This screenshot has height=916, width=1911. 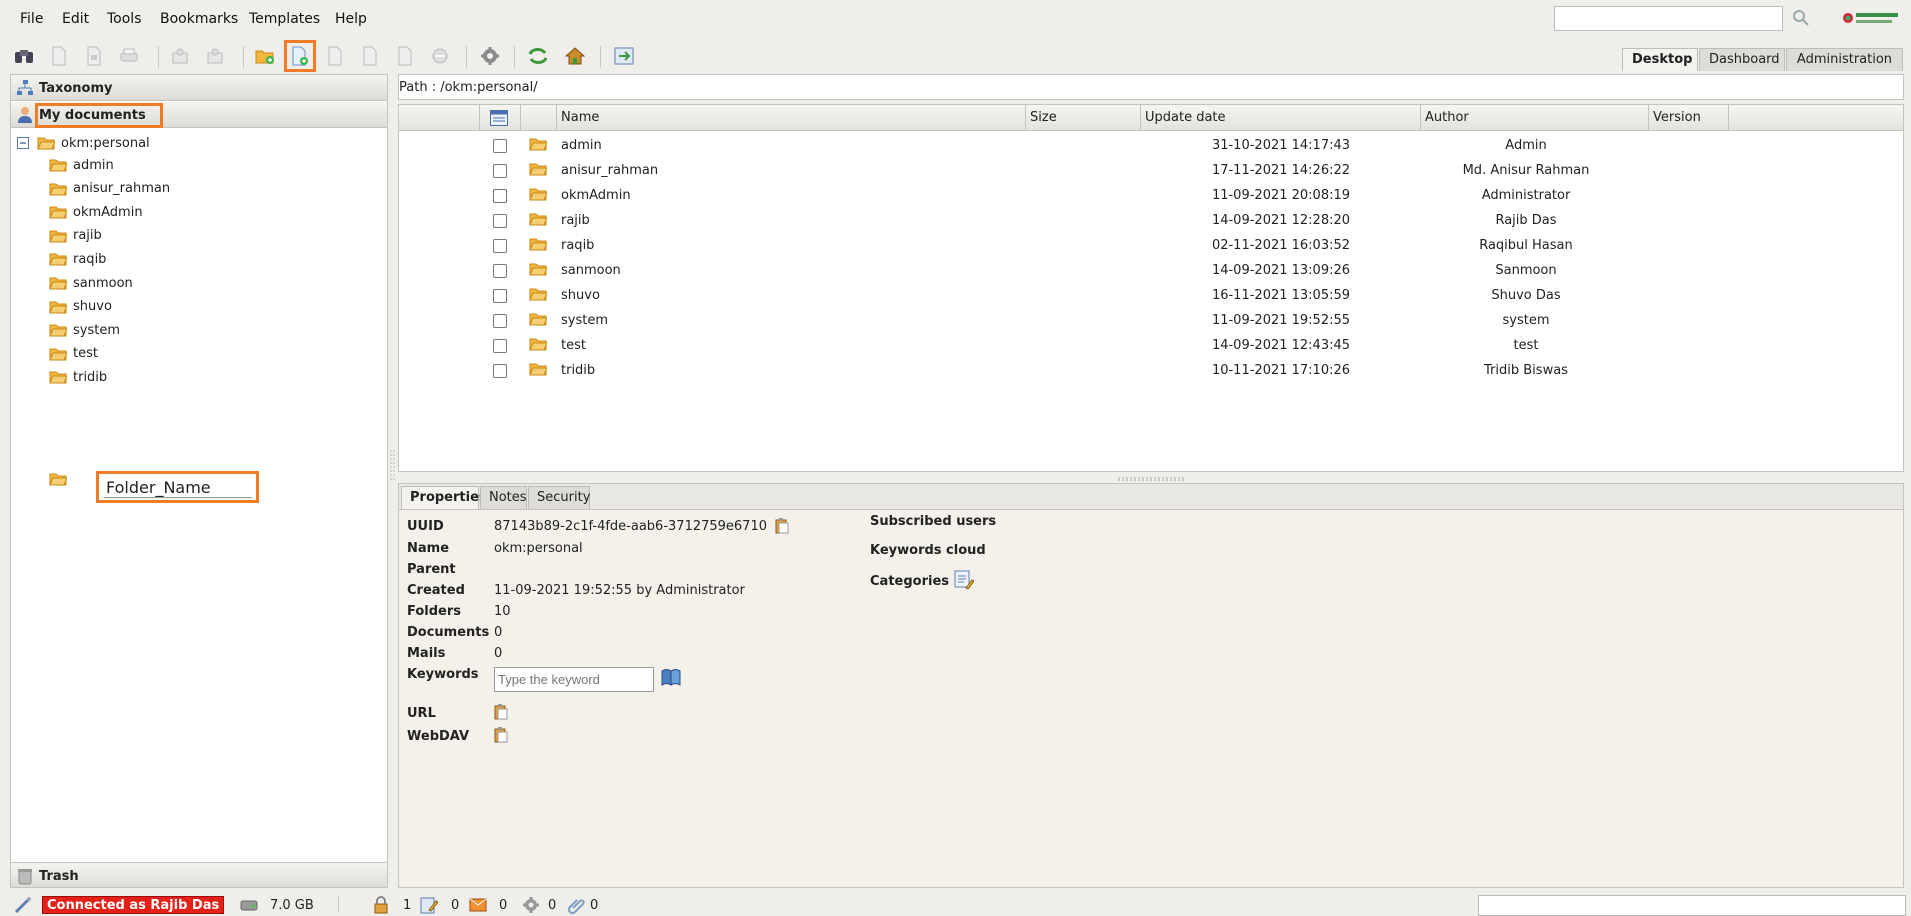 What do you see at coordinates (84, 330) in the screenshot?
I see `tree-folder-item: system` at bounding box center [84, 330].